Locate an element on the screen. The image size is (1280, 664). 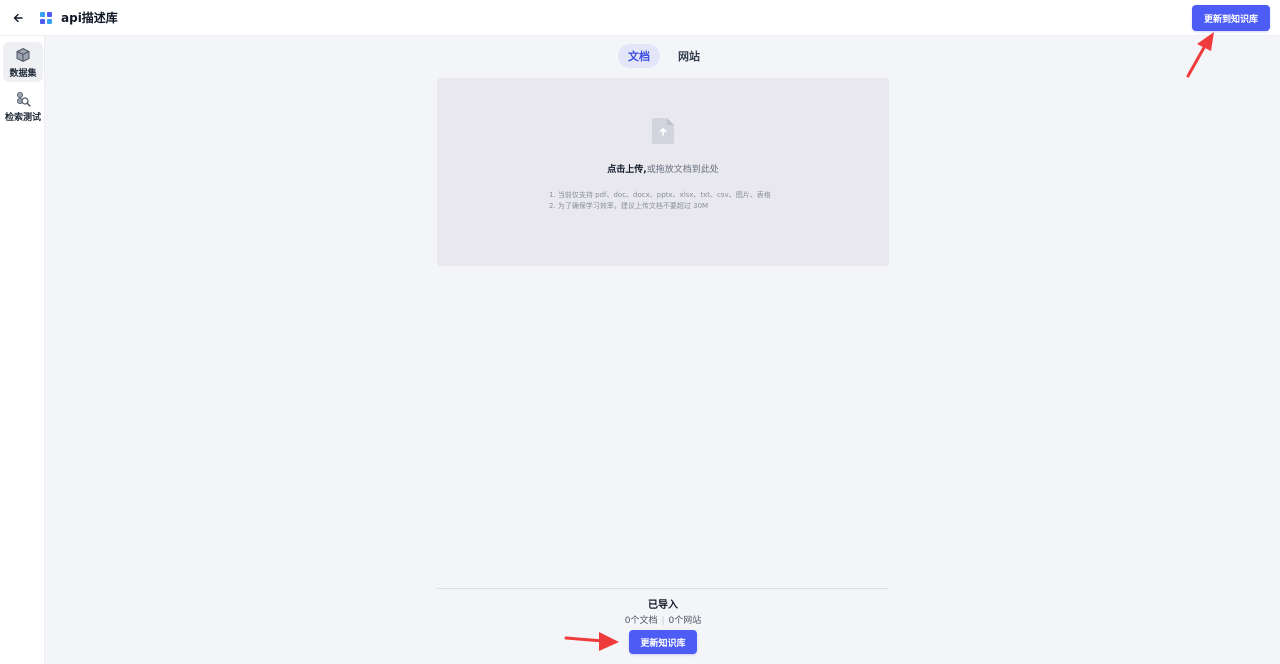
imported-docs-count: 0个文档 is located at coordinates (641, 621).